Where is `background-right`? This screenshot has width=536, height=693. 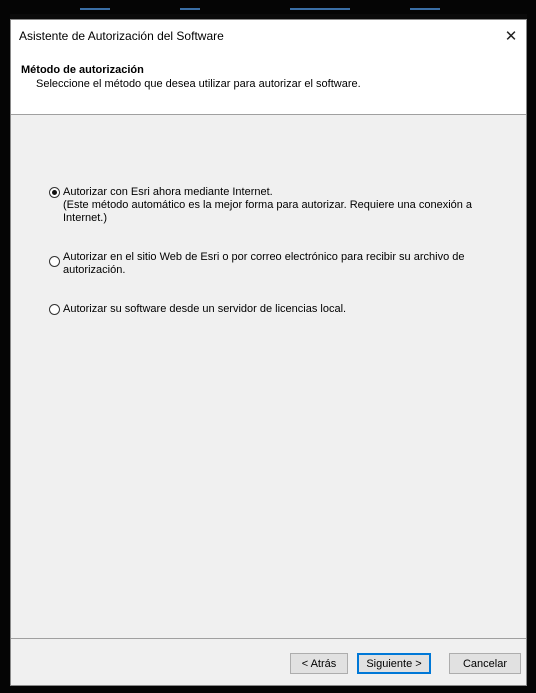
background-right is located at coordinates (531, 346).